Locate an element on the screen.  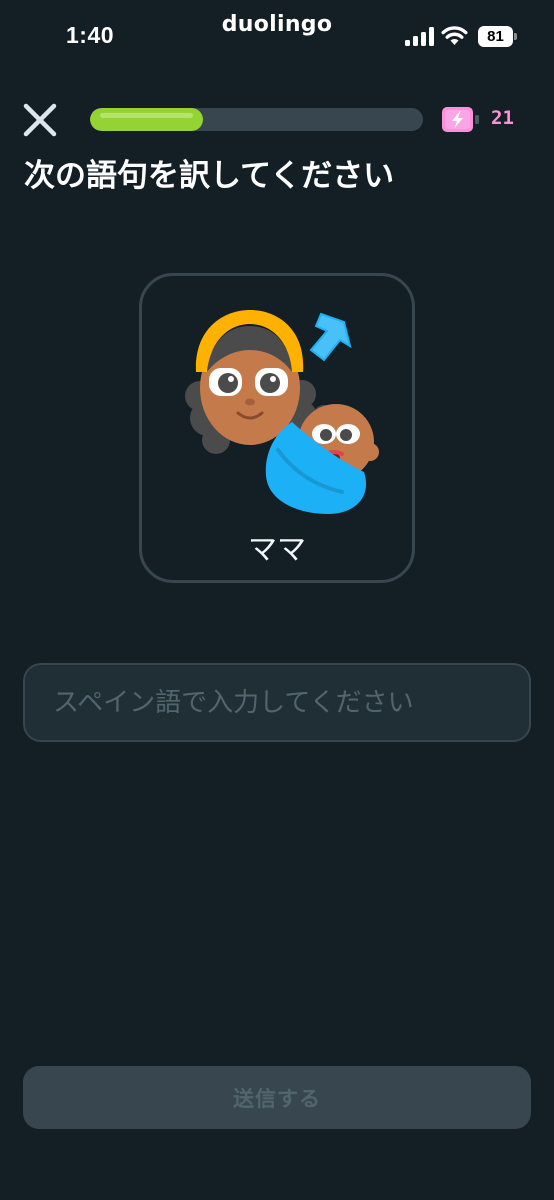
lesson-progress-fill is located at coordinates (147, 119).